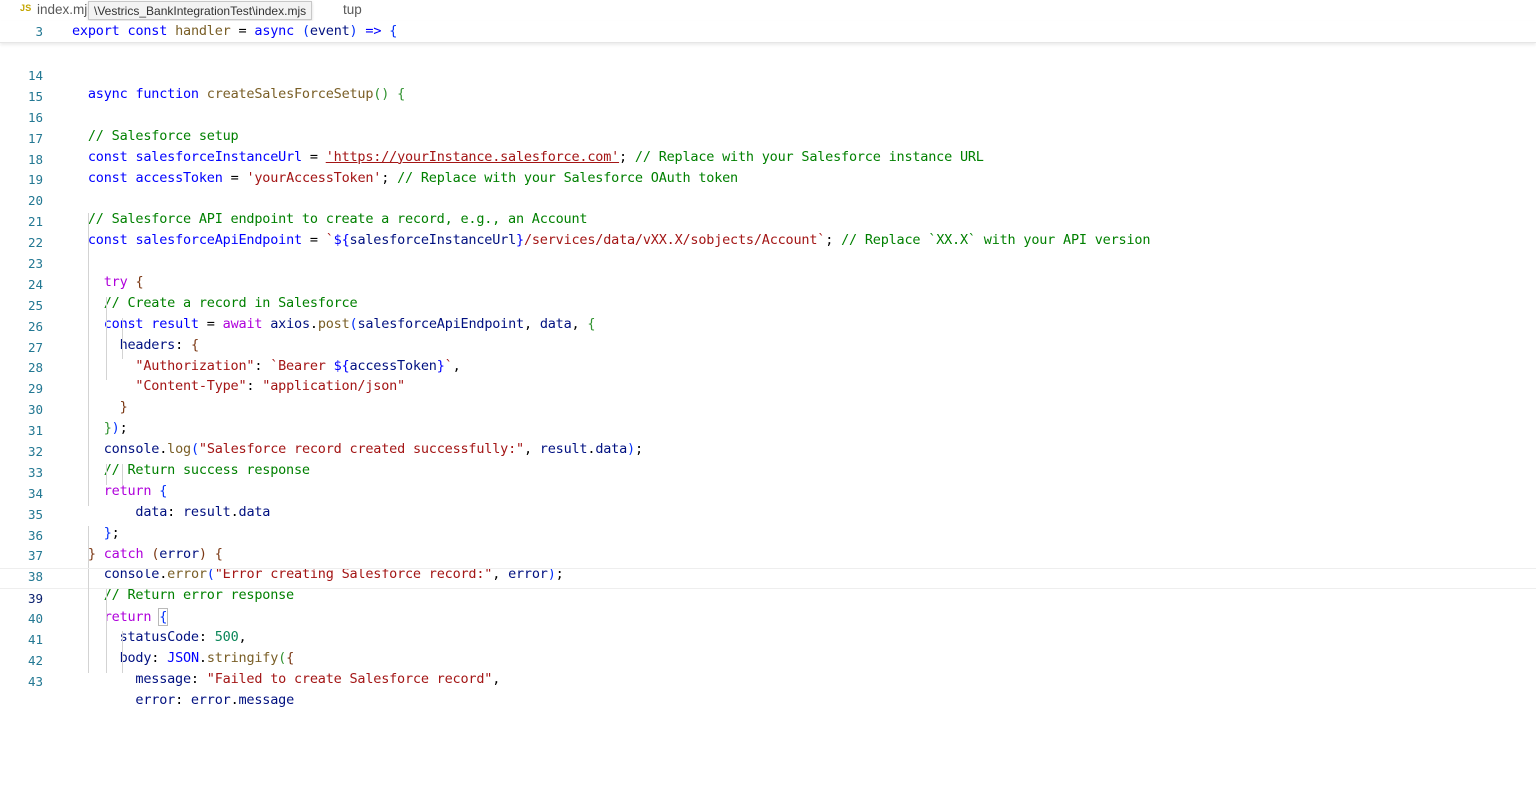  I want to click on code-line: 30 });, so click(768, 408).